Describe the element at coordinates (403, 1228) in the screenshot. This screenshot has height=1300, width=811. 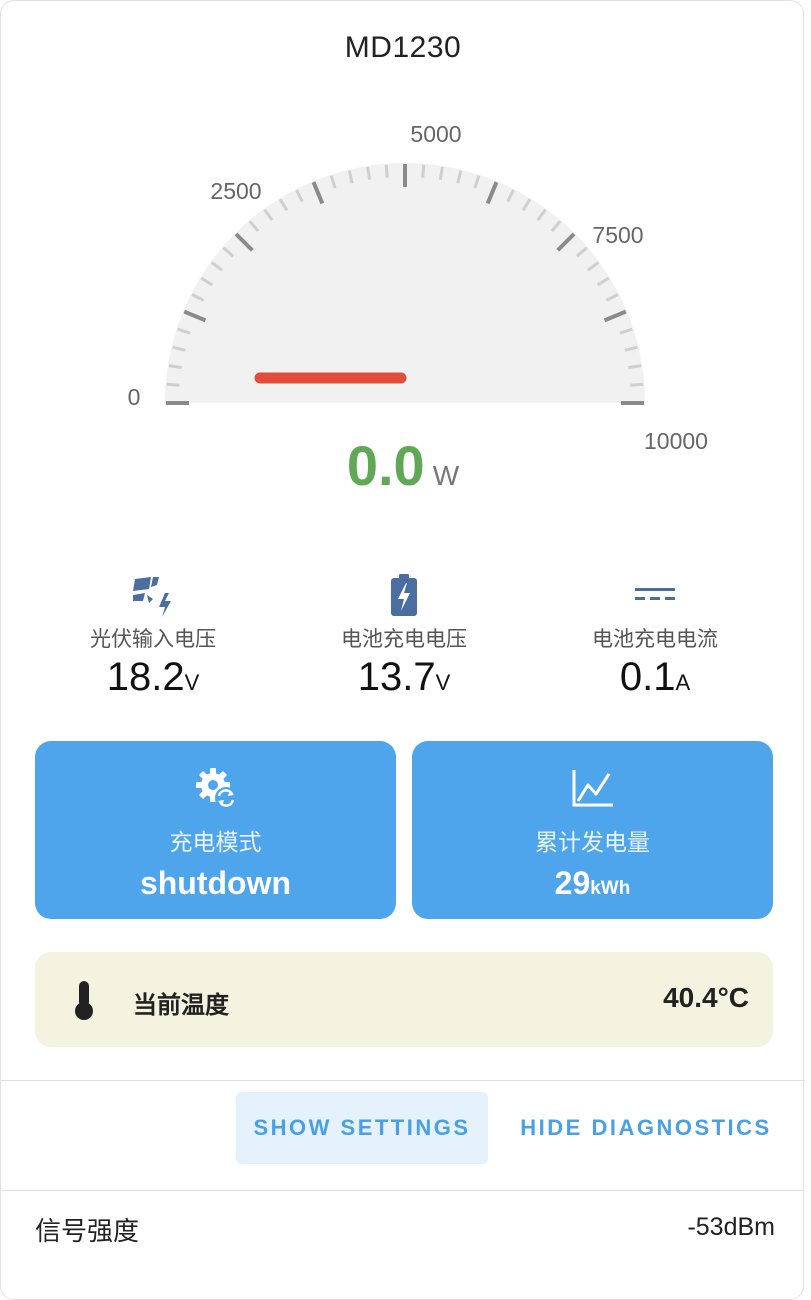
I see `diagnostic-row-signal: 信号强度 -53dBm` at that location.